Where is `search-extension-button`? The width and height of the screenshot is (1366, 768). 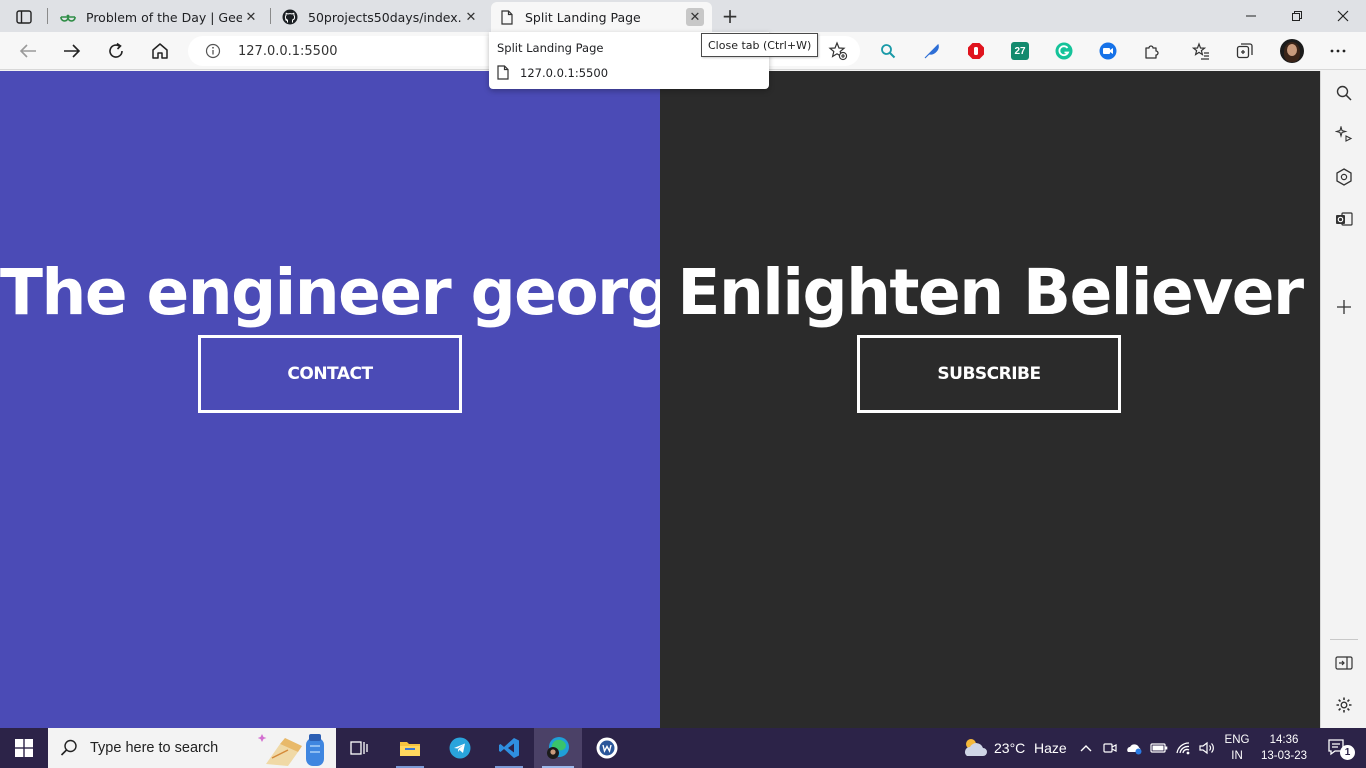 search-extension-button is located at coordinates (888, 51).